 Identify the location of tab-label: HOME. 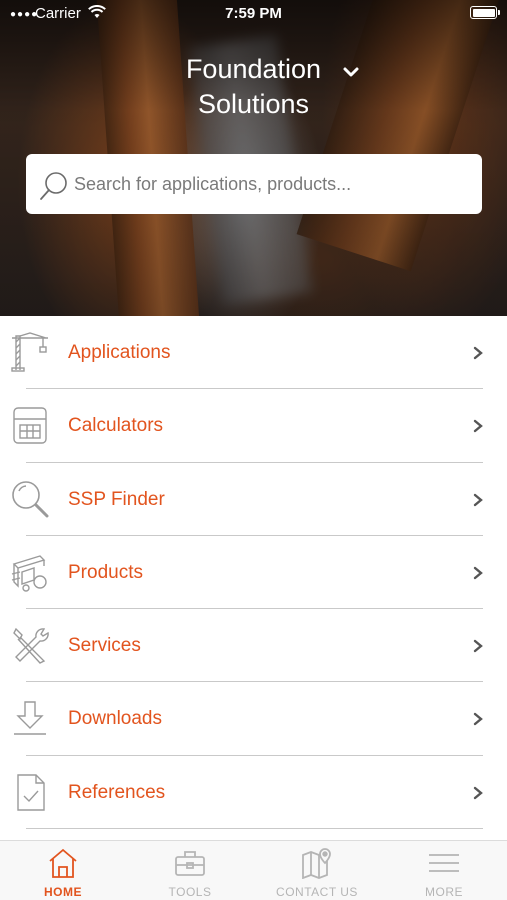
(63, 892).